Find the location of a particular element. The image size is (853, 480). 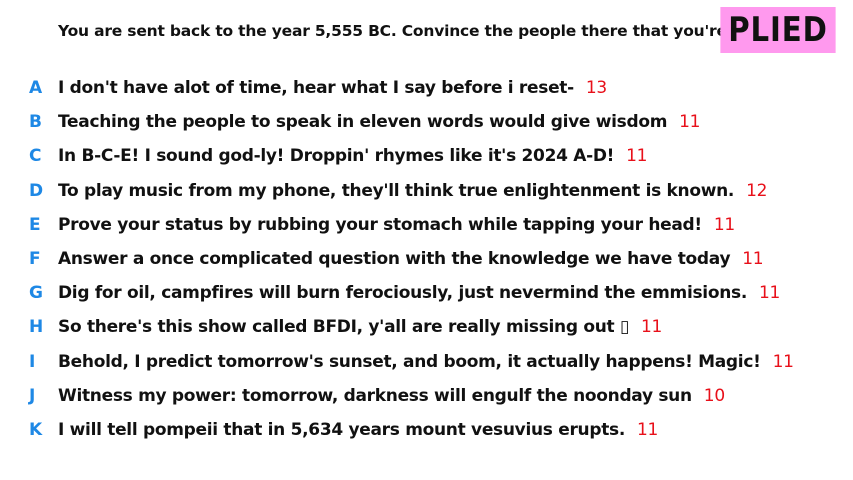

answer-letter: B is located at coordinates (35, 122).